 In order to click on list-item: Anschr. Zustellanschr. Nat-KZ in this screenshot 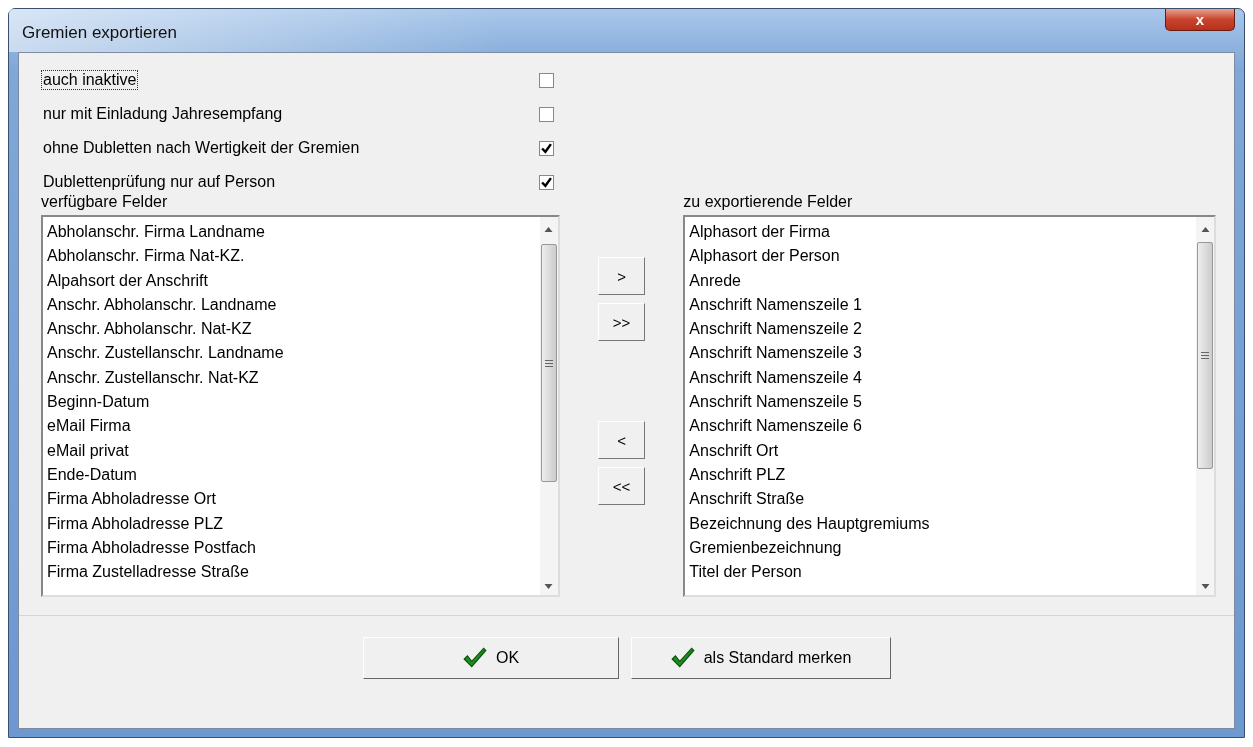, I will do `click(291, 378)`.